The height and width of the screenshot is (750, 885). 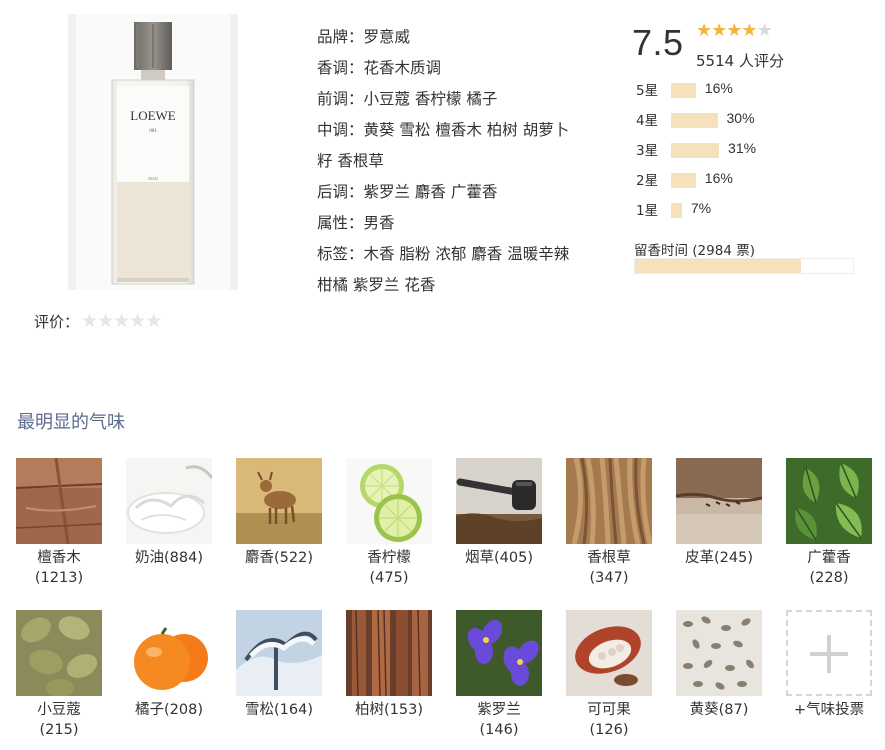 What do you see at coordinates (499, 730) in the screenshot?
I see `note-count: (146)` at bounding box center [499, 730].